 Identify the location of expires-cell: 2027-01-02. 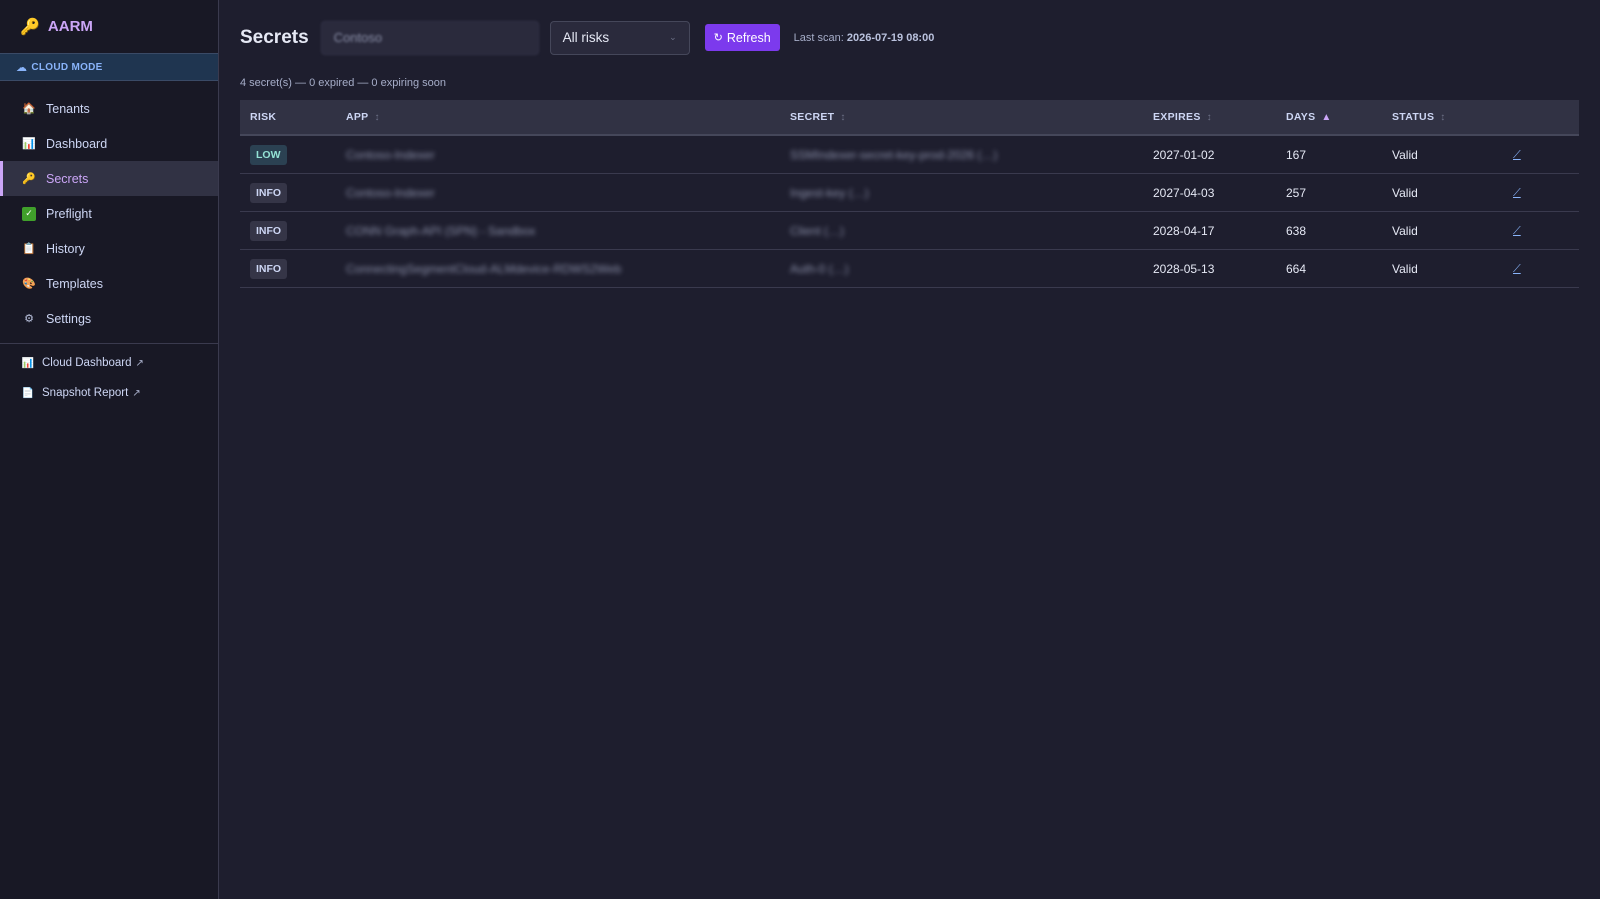
(1209, 154).